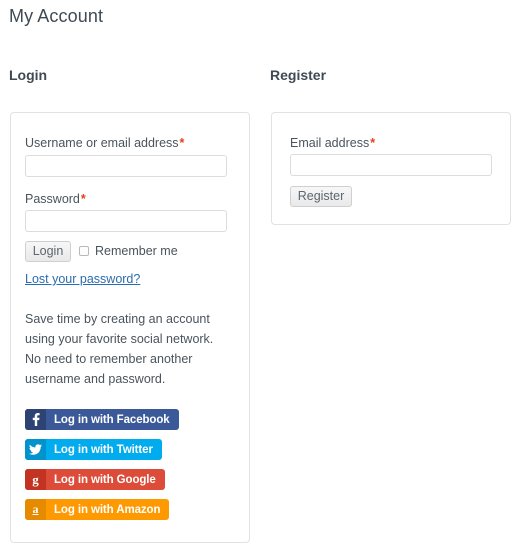 Image resolution: width=516 pixels, height=550 pixels. I want to click on email-label: Email address*, so click(332, 143).